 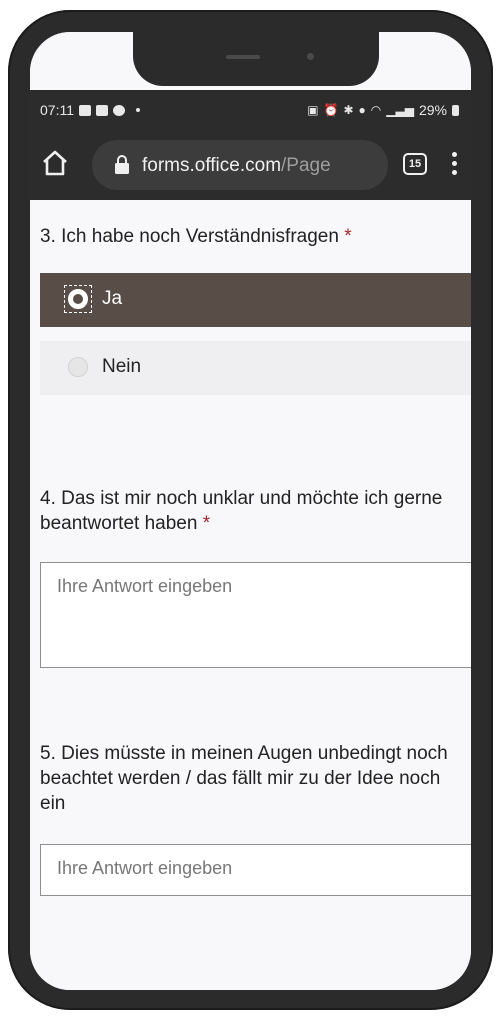 I want to click on radio-selected-icon, so click(x=78, y=299).